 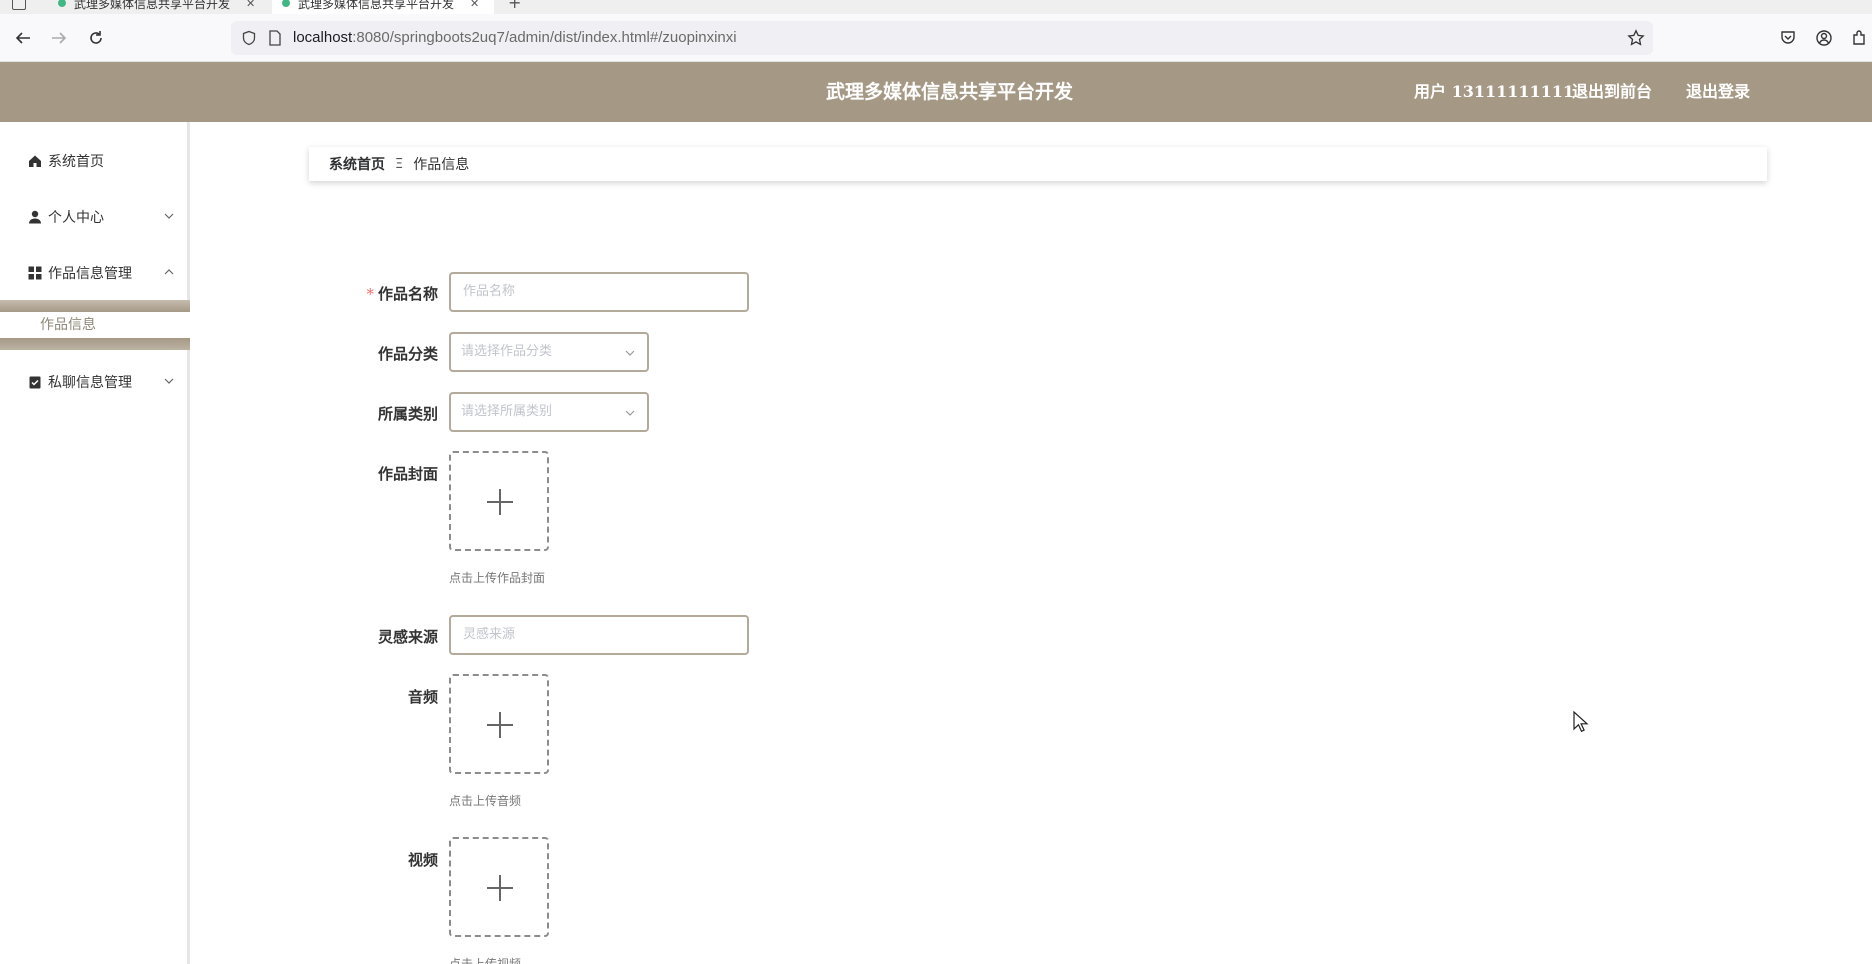 What do you see at coordinates (95, 344) in the screenshot?
I see `submenu-band-bottom` at bounding box center [95, 344].